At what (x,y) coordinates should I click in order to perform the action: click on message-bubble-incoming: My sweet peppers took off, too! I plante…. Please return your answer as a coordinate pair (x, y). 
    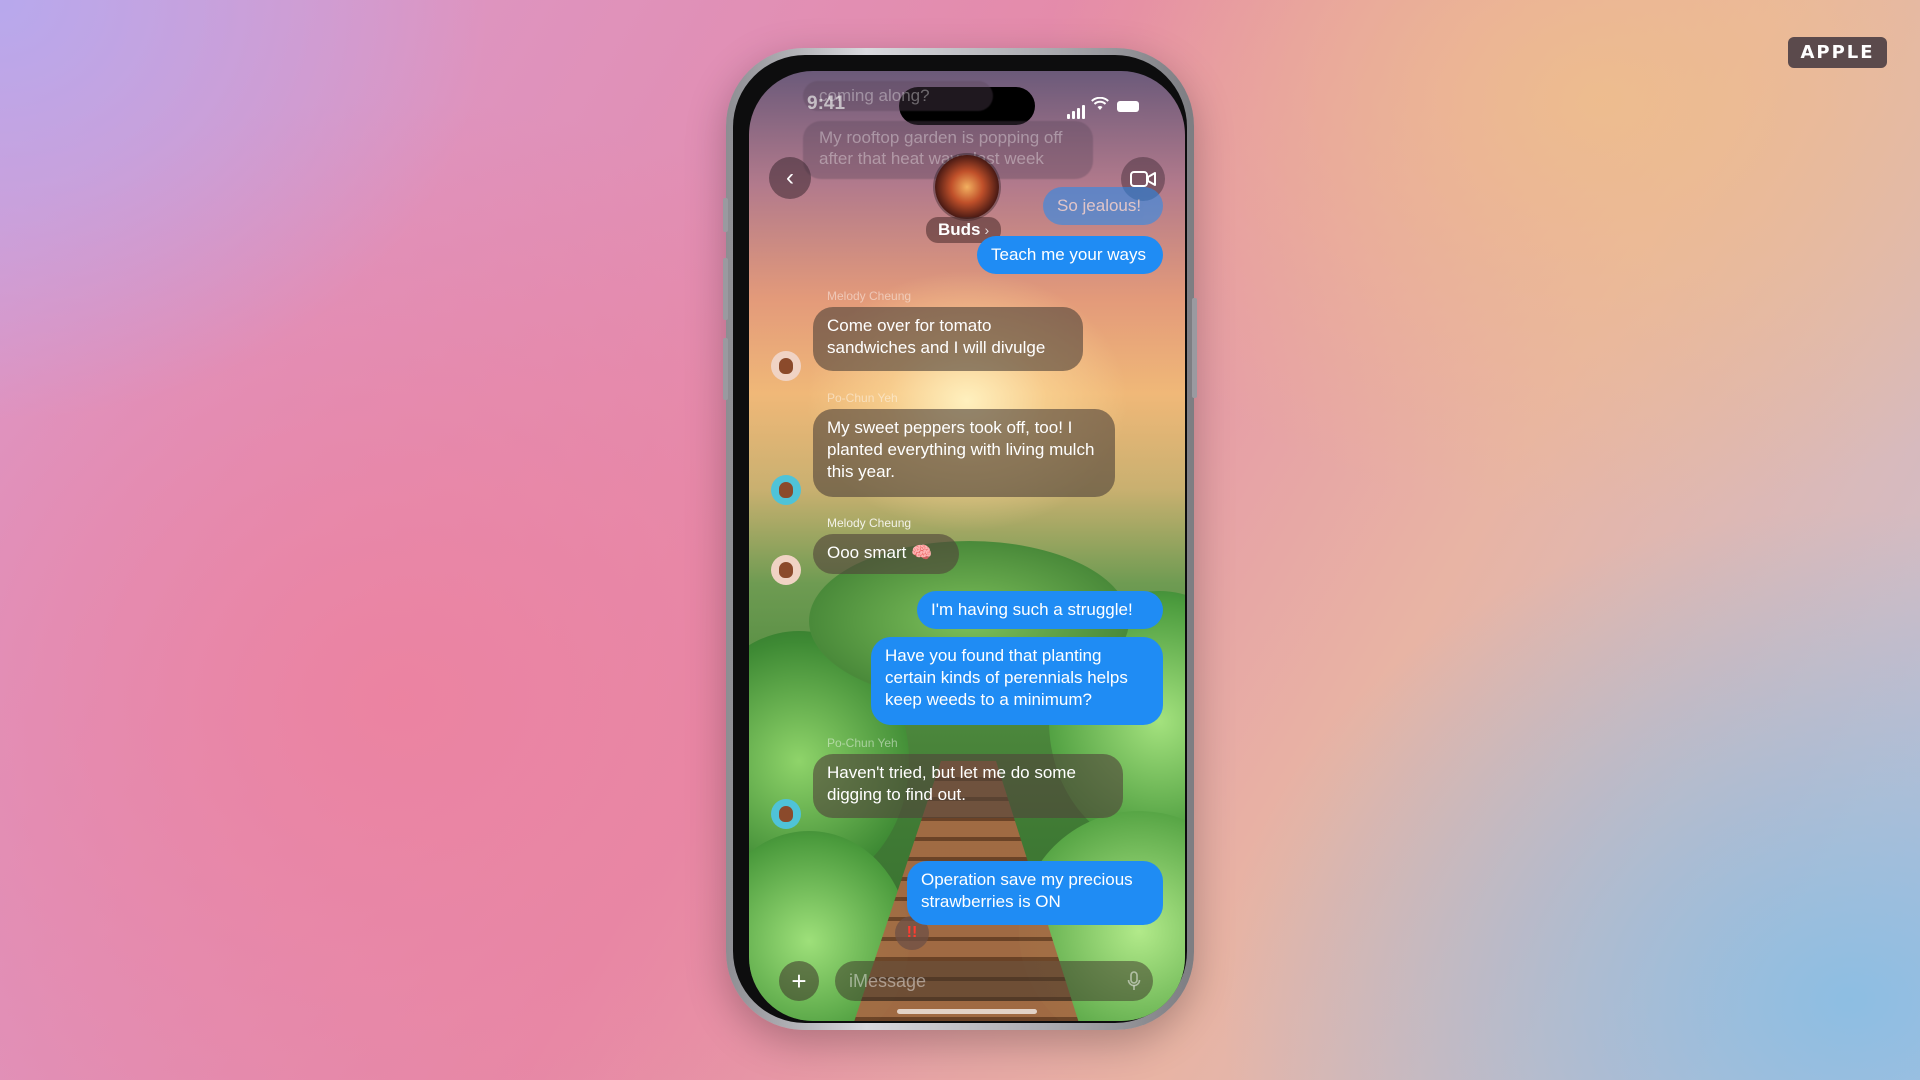
    Looking at the image, I should click on (964, 453).